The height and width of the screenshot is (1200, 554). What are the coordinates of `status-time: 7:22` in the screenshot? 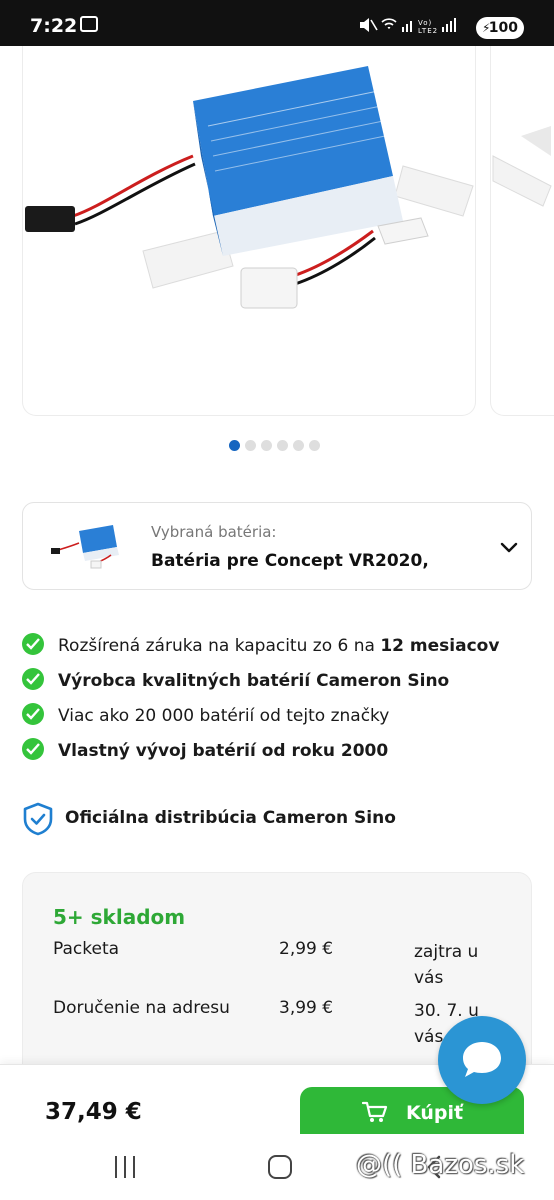 It's located at (54, 26).